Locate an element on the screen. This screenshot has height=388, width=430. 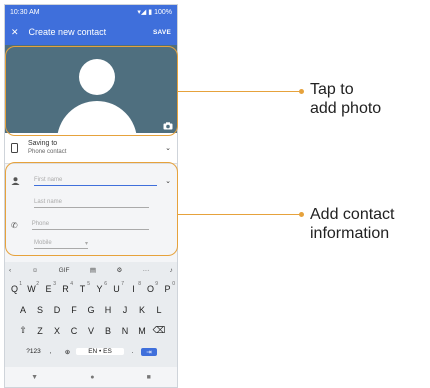
key-d: D is located at coordinates (57, 310).